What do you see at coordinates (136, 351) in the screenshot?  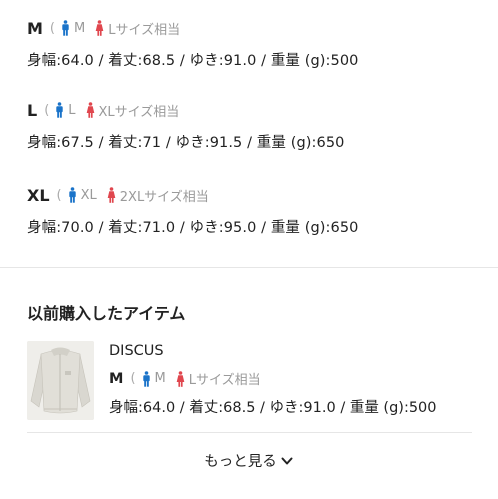 I see `item-name: DISCUS` at bounding box center [136, 351].